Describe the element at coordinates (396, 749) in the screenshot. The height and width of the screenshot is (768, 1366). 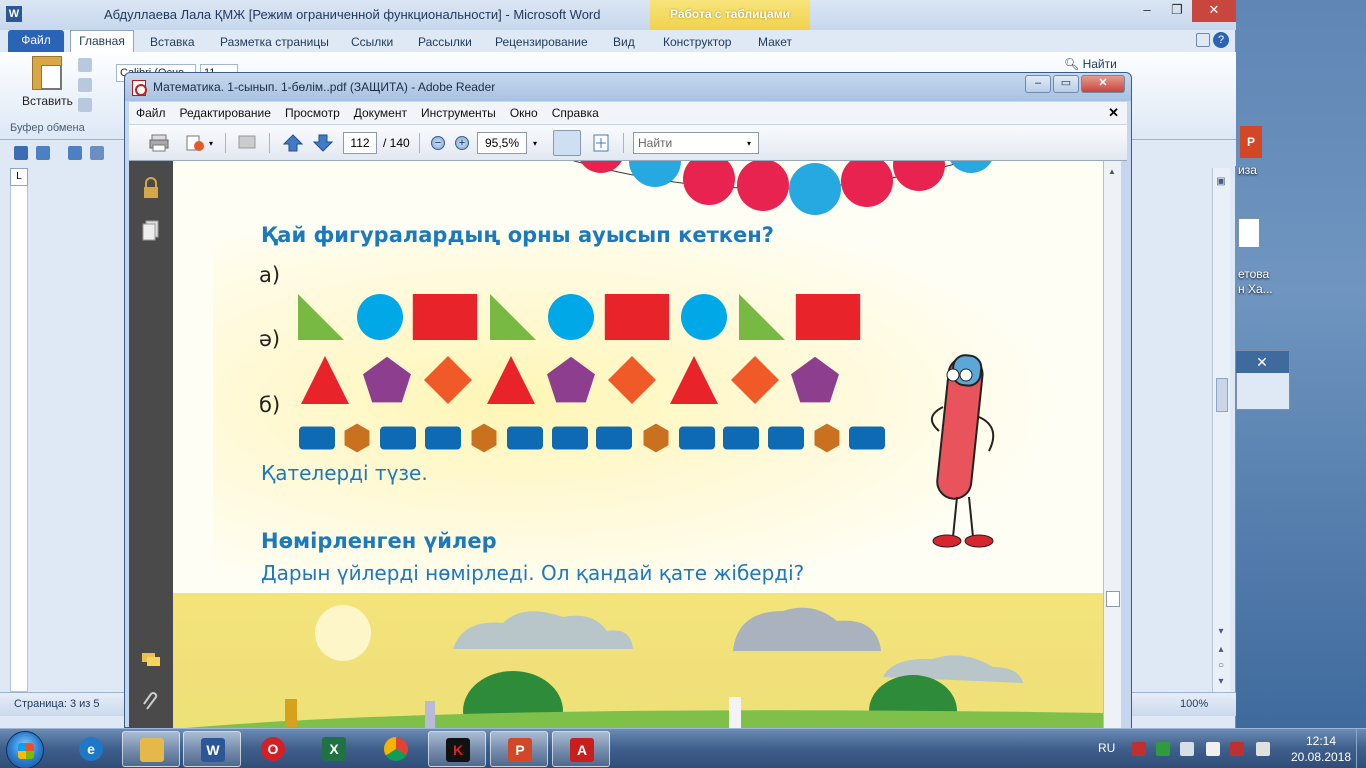
I see `chrome-app` at that location.